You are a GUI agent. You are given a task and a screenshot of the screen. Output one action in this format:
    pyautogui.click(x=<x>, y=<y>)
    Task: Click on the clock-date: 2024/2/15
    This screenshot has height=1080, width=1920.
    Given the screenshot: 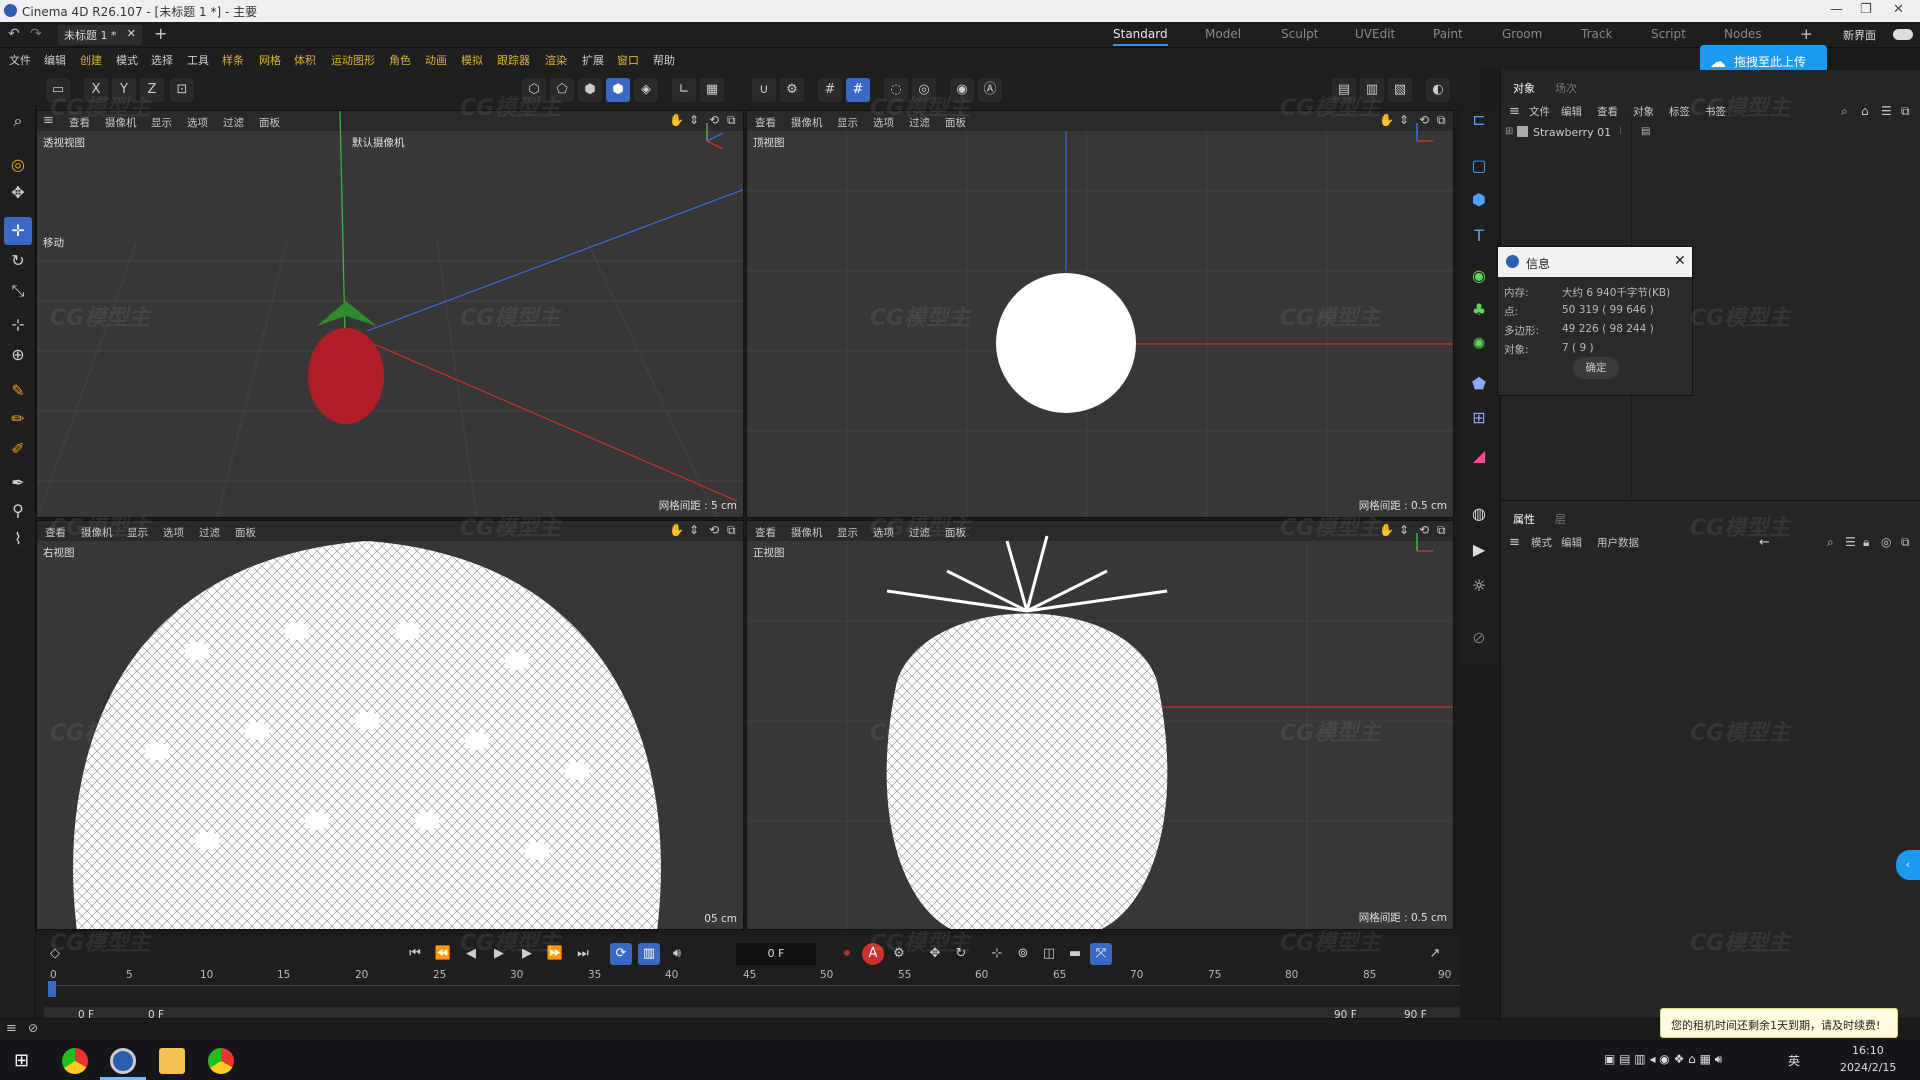 What is the action you would take?
    pyautogui.click(x=1868, y=1067)
    